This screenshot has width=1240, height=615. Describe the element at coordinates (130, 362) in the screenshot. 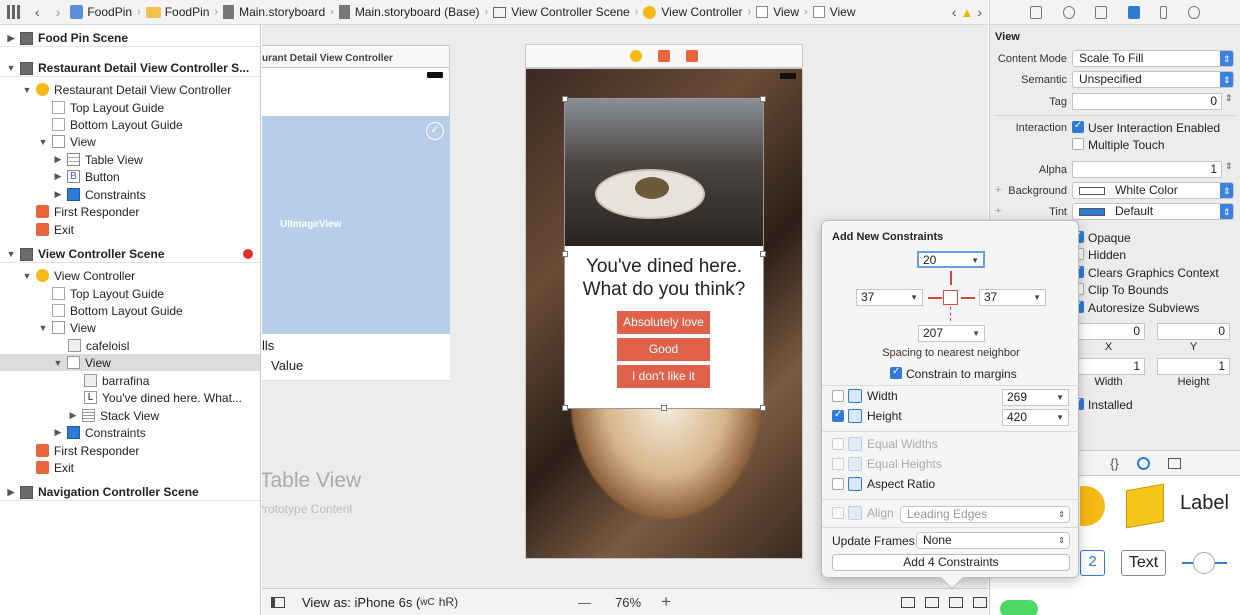

I see `outline-row-view-3: ▼ View` at that location.